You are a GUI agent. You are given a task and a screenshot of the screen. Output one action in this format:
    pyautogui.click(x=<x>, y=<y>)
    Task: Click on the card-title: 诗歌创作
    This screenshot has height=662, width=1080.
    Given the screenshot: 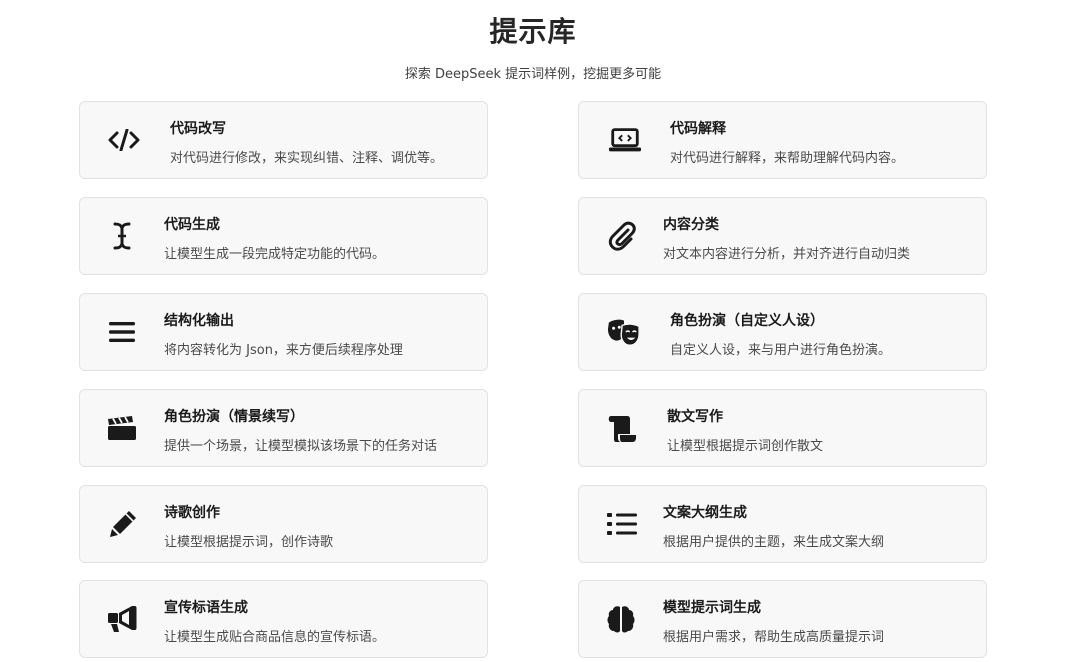 What is the action you would take?
    pyautogui.click(x=192, y=513)
    